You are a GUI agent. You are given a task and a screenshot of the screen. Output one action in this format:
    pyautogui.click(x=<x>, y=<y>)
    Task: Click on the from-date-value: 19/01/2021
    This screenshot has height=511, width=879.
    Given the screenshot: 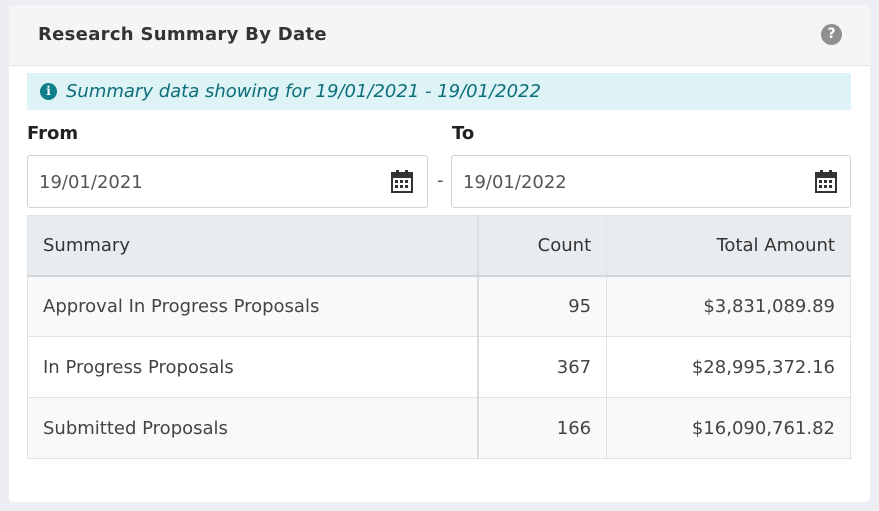 What is the action you would take?
    pyautogui.click(x=91, y=182)
    